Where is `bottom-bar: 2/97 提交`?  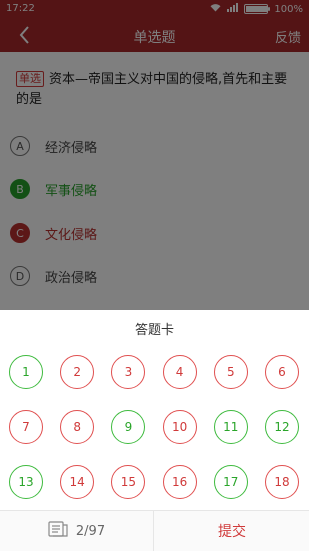 bottom-bar: 2/97 提交 is located at coordinates (154, 530).